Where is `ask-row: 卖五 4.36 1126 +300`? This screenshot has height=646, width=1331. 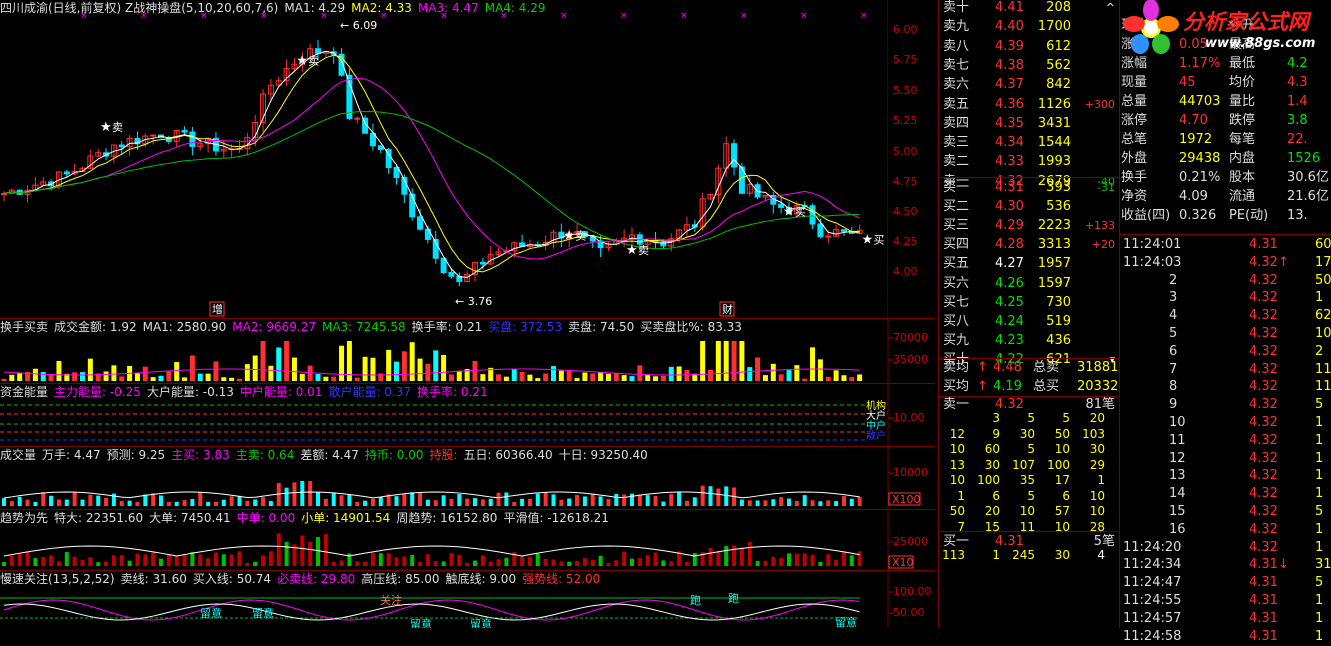
ask-row: 卖五 4.36 1126 +300 is located at coordinates (1029, 104).